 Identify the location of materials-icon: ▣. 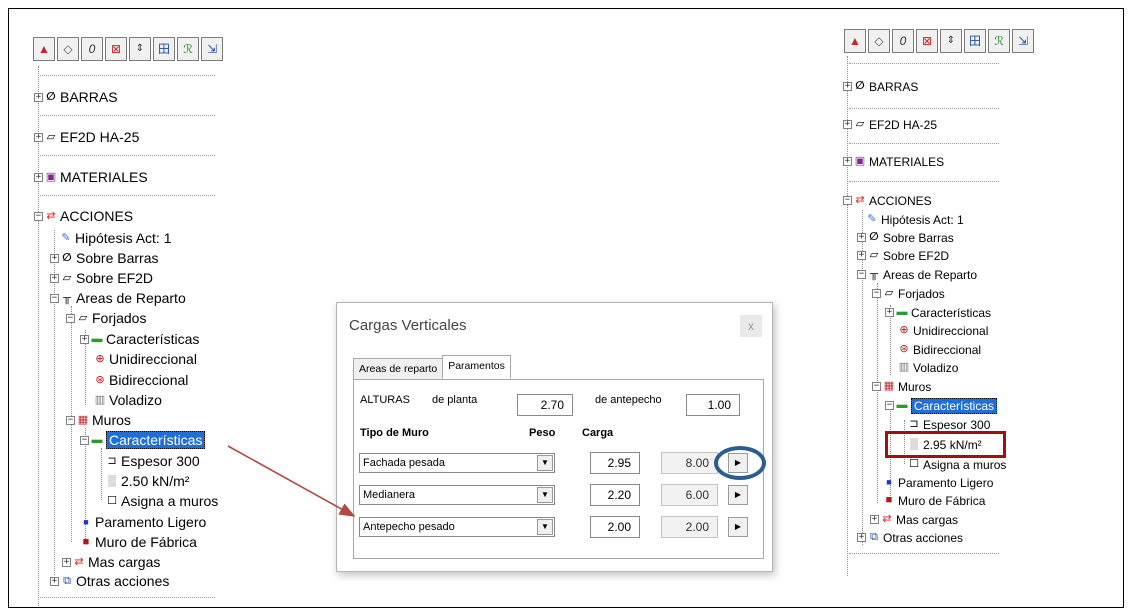
(860, 161).